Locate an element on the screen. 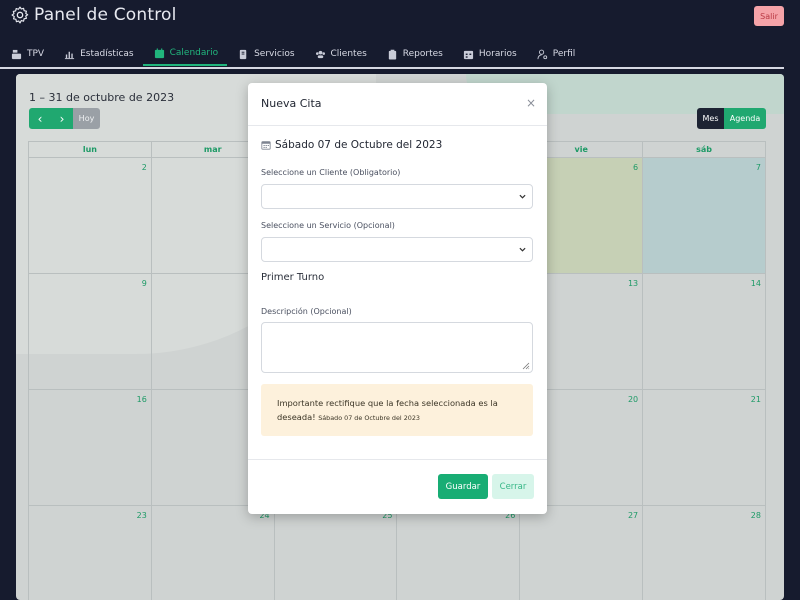  selected-date: Sábado 07 de Octubre del 2023 is located at coordinates (351, 145).